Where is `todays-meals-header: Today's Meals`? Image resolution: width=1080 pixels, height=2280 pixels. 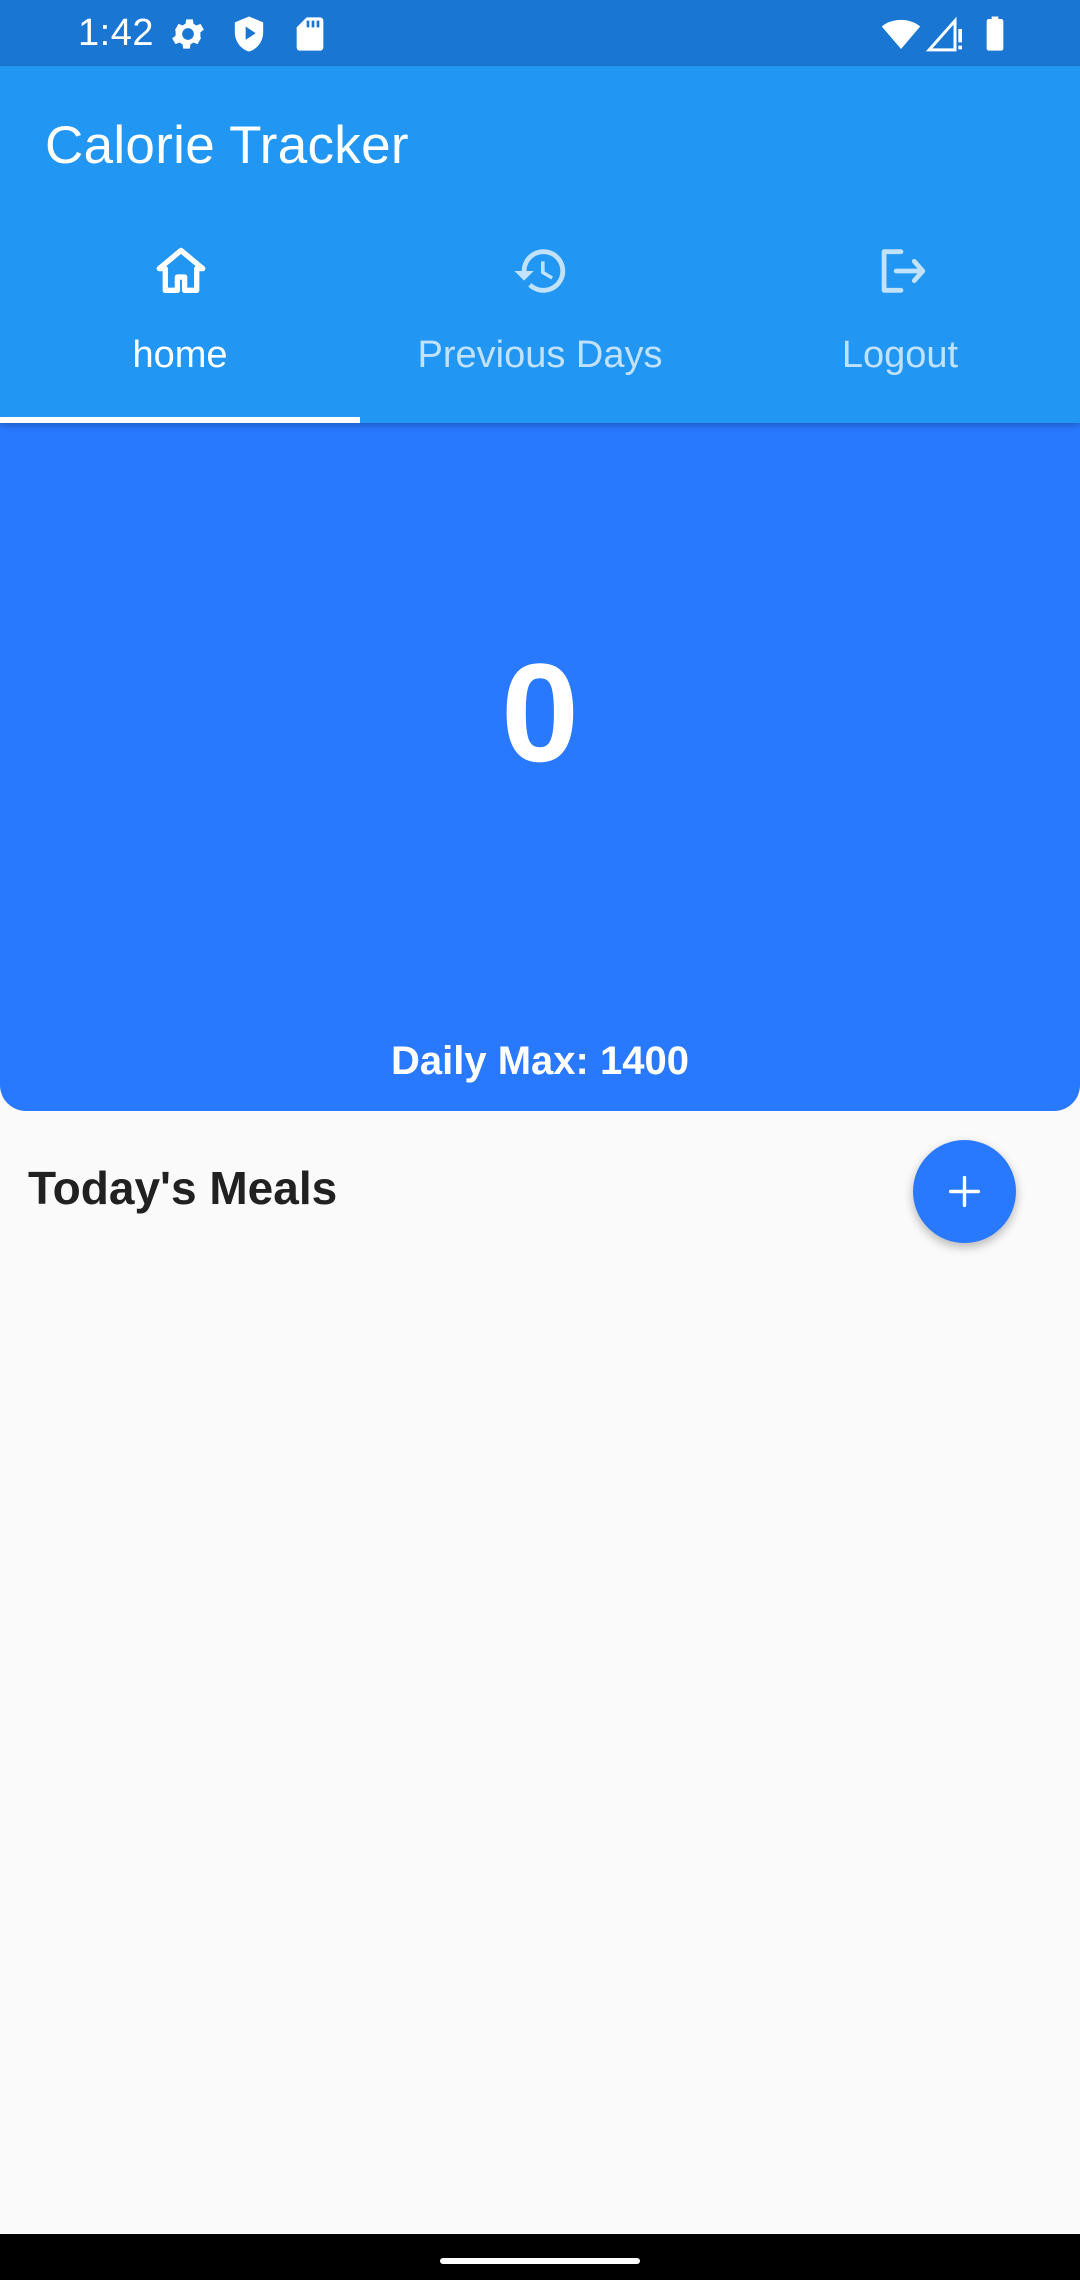
todays-meals-header: Today's Meals is located at coordinates (183, 1188).